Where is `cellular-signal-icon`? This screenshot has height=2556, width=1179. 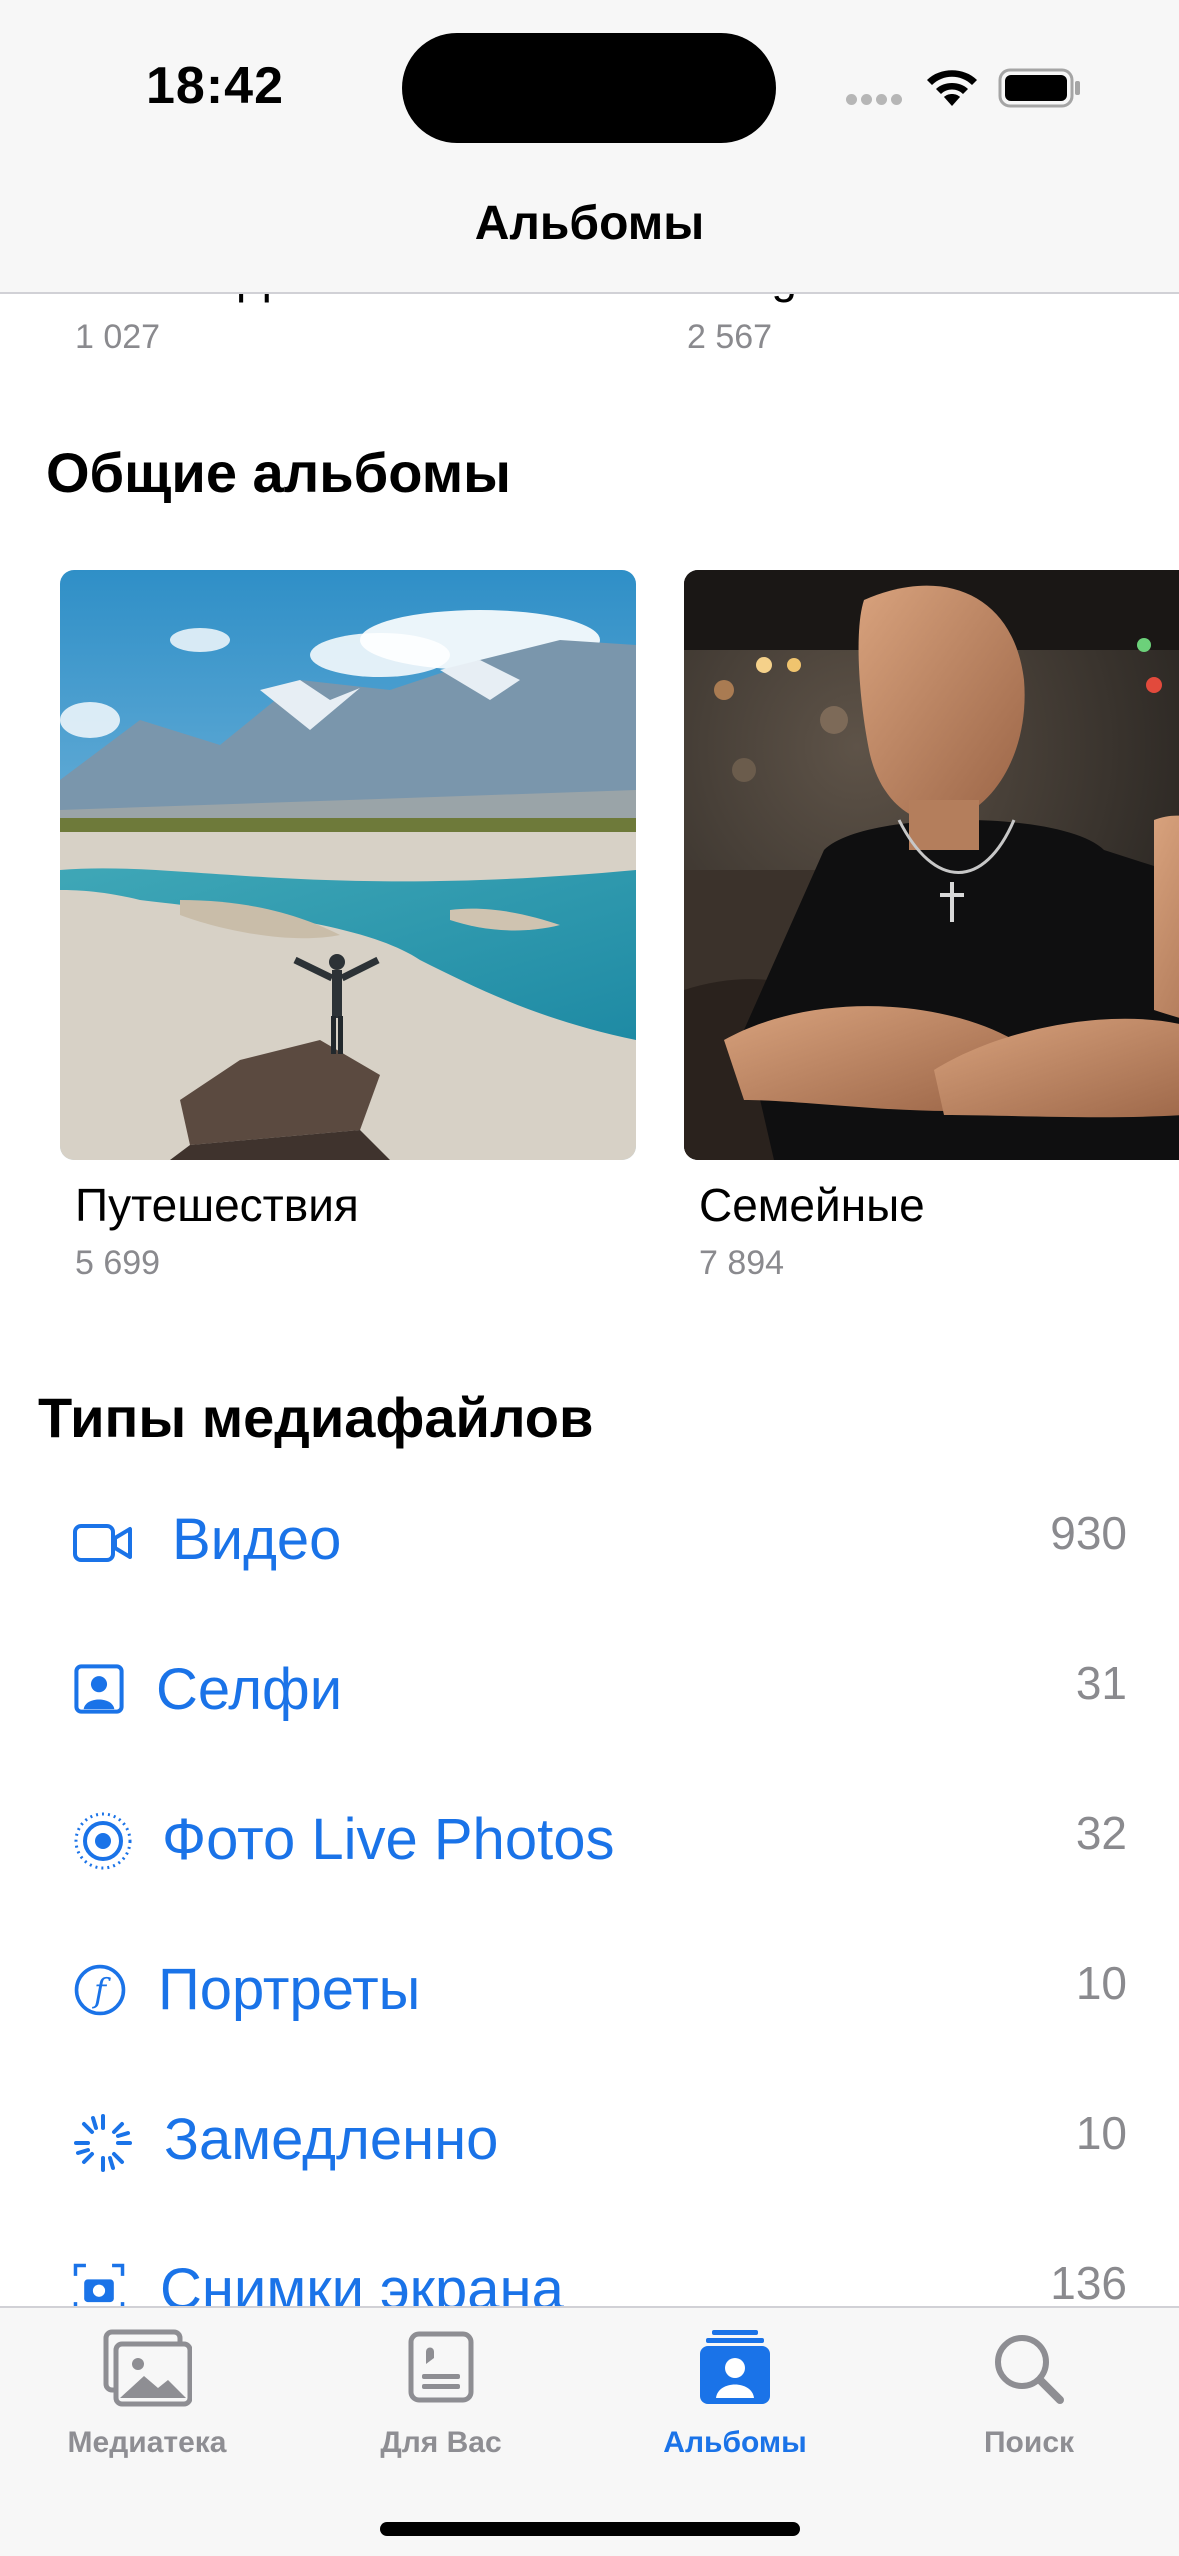
cellular-signal-icon is located at coordinates (875, 100).